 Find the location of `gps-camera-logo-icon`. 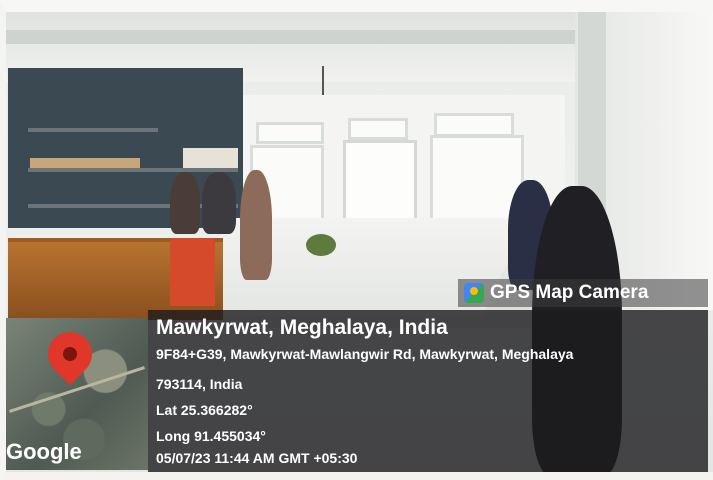

gps-camera-logo-icon is located at coordinates (474, 293).